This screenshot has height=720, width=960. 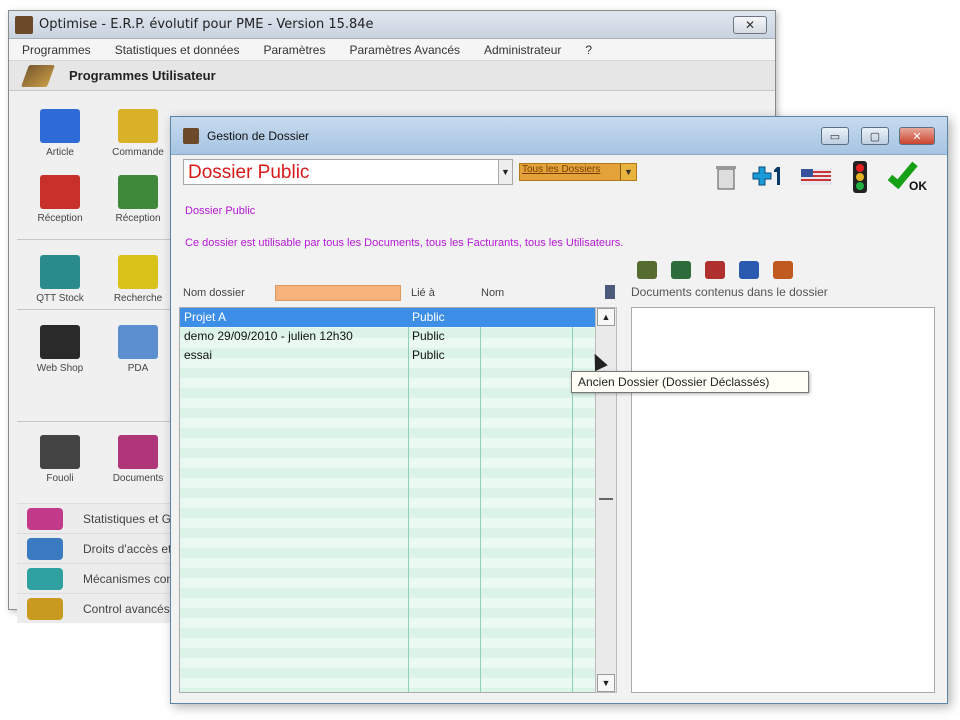 I want to click on tile-label: Documents, so click(x=138, y=478).